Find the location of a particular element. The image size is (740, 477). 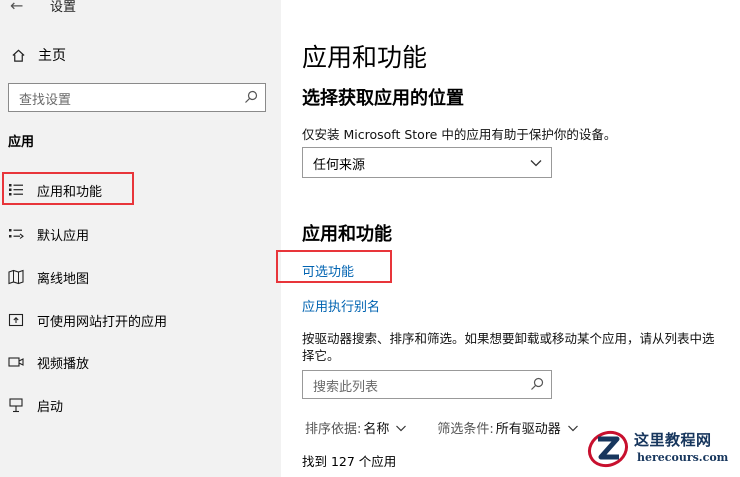

sort-by-dropdown: 排序依据: 名称 is located at coordinates (356, 427).